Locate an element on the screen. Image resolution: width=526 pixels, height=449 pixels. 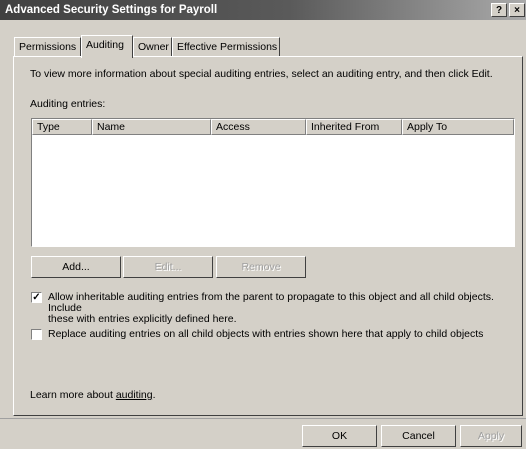
tab-auditing: Auditing is located at coordinates (107, 46).